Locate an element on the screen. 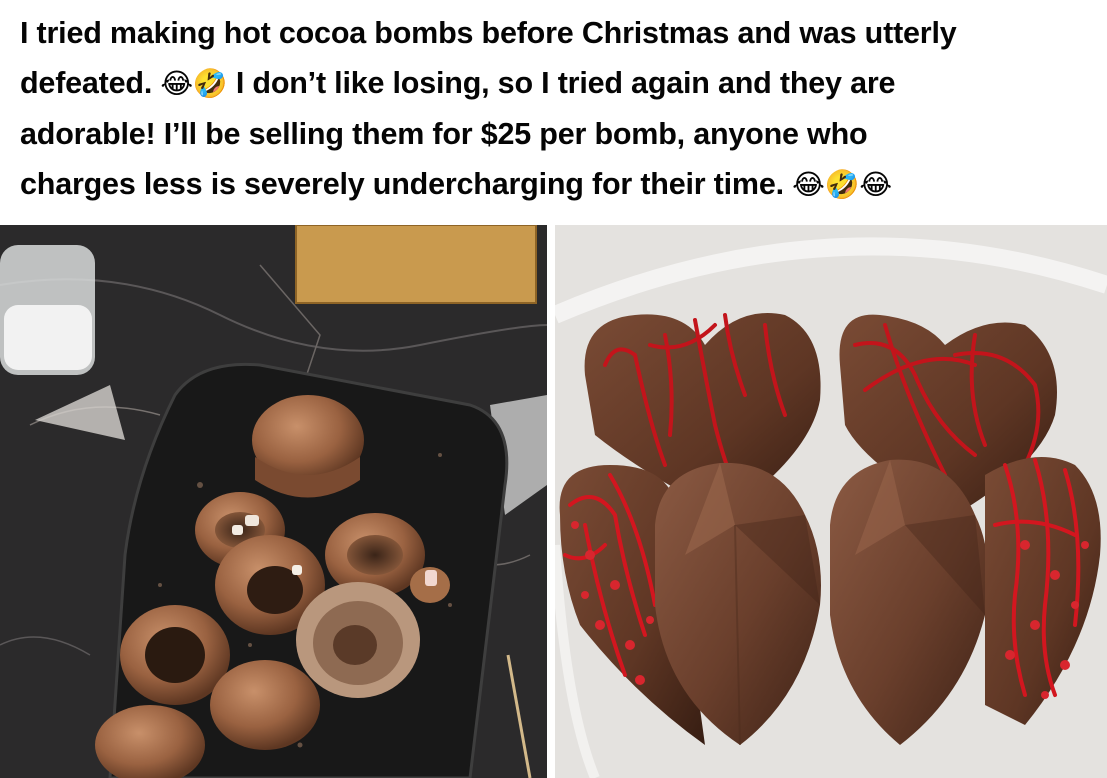 The image size is (1107, 778). post-text-segment: defeated. is located at coordinates (90, 83).